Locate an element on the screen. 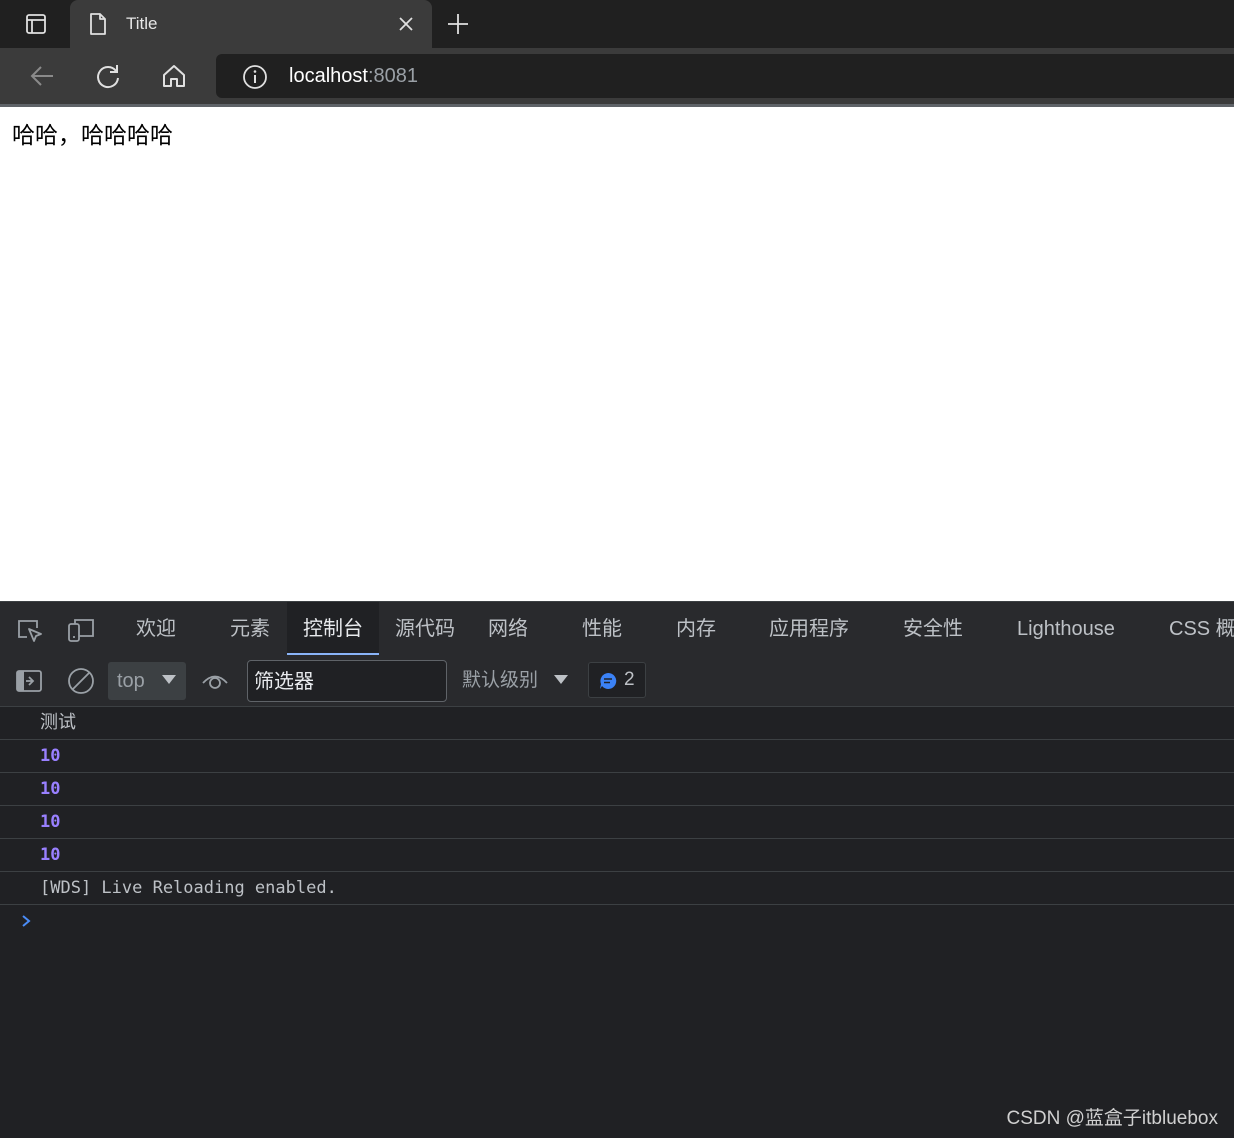 This screenshot has height=1138, width=1234. show-sidebar-button is located at coordinates (29, 681).